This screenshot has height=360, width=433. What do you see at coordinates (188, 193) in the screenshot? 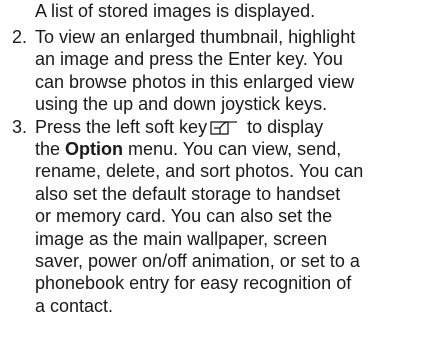
I see `step-text-line: also set the default storage to handset` at bounding box center [188, 193].